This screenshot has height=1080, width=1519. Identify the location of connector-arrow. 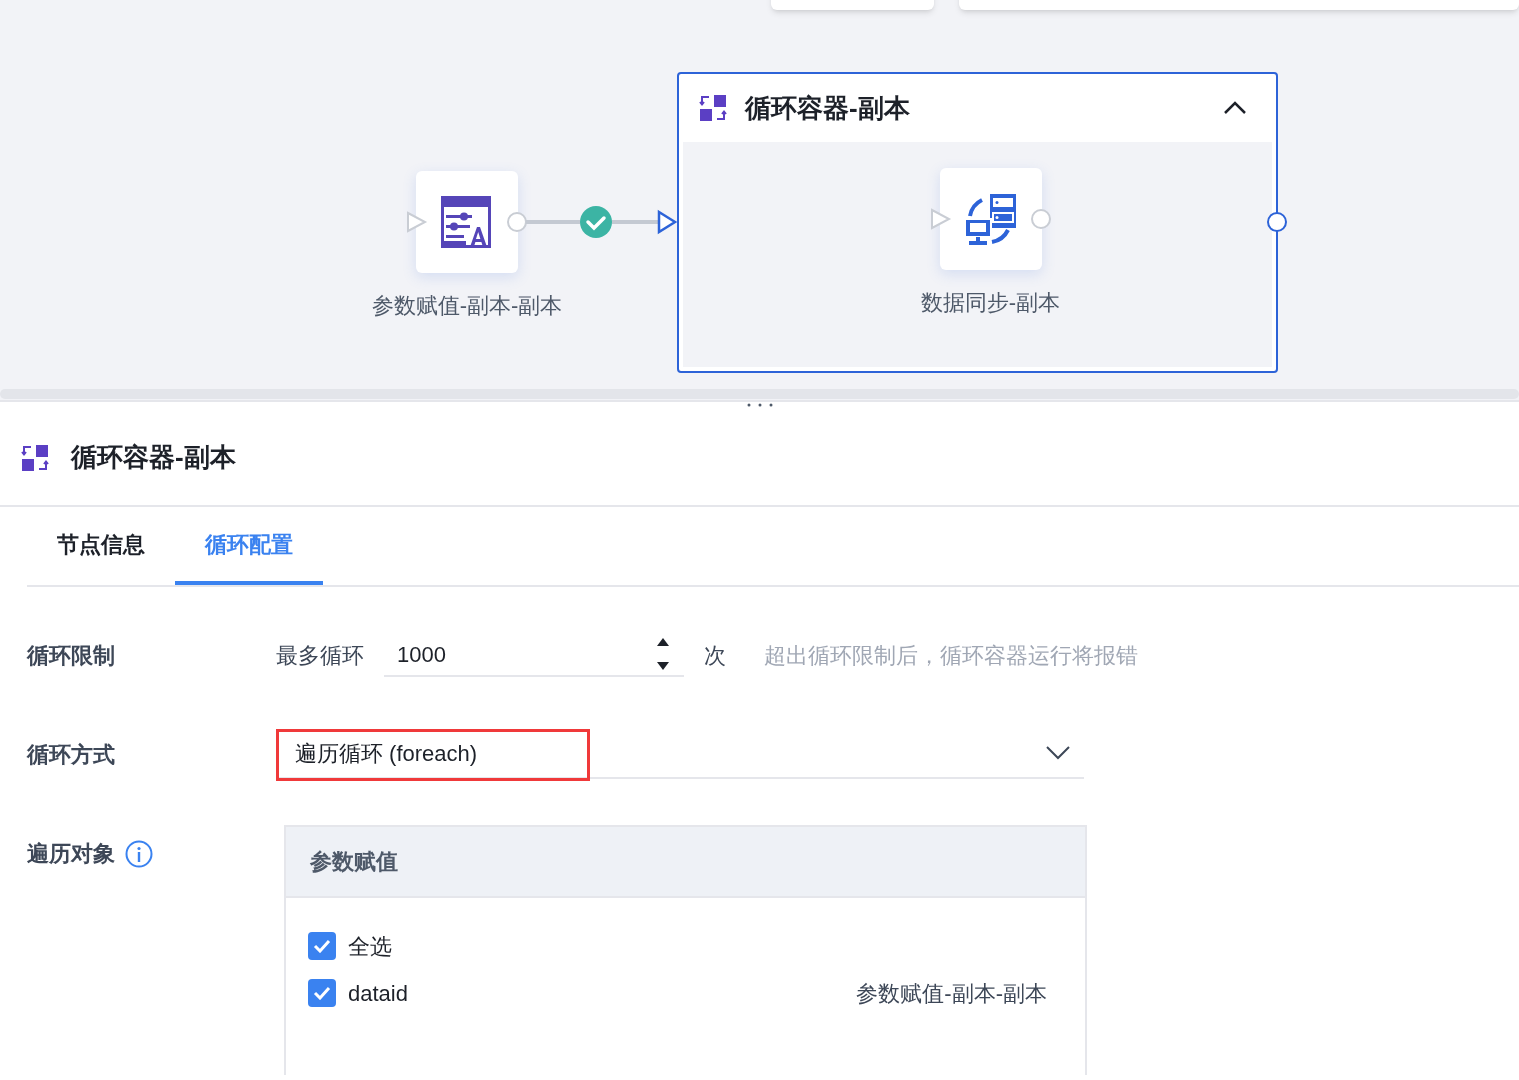
(645, 222).